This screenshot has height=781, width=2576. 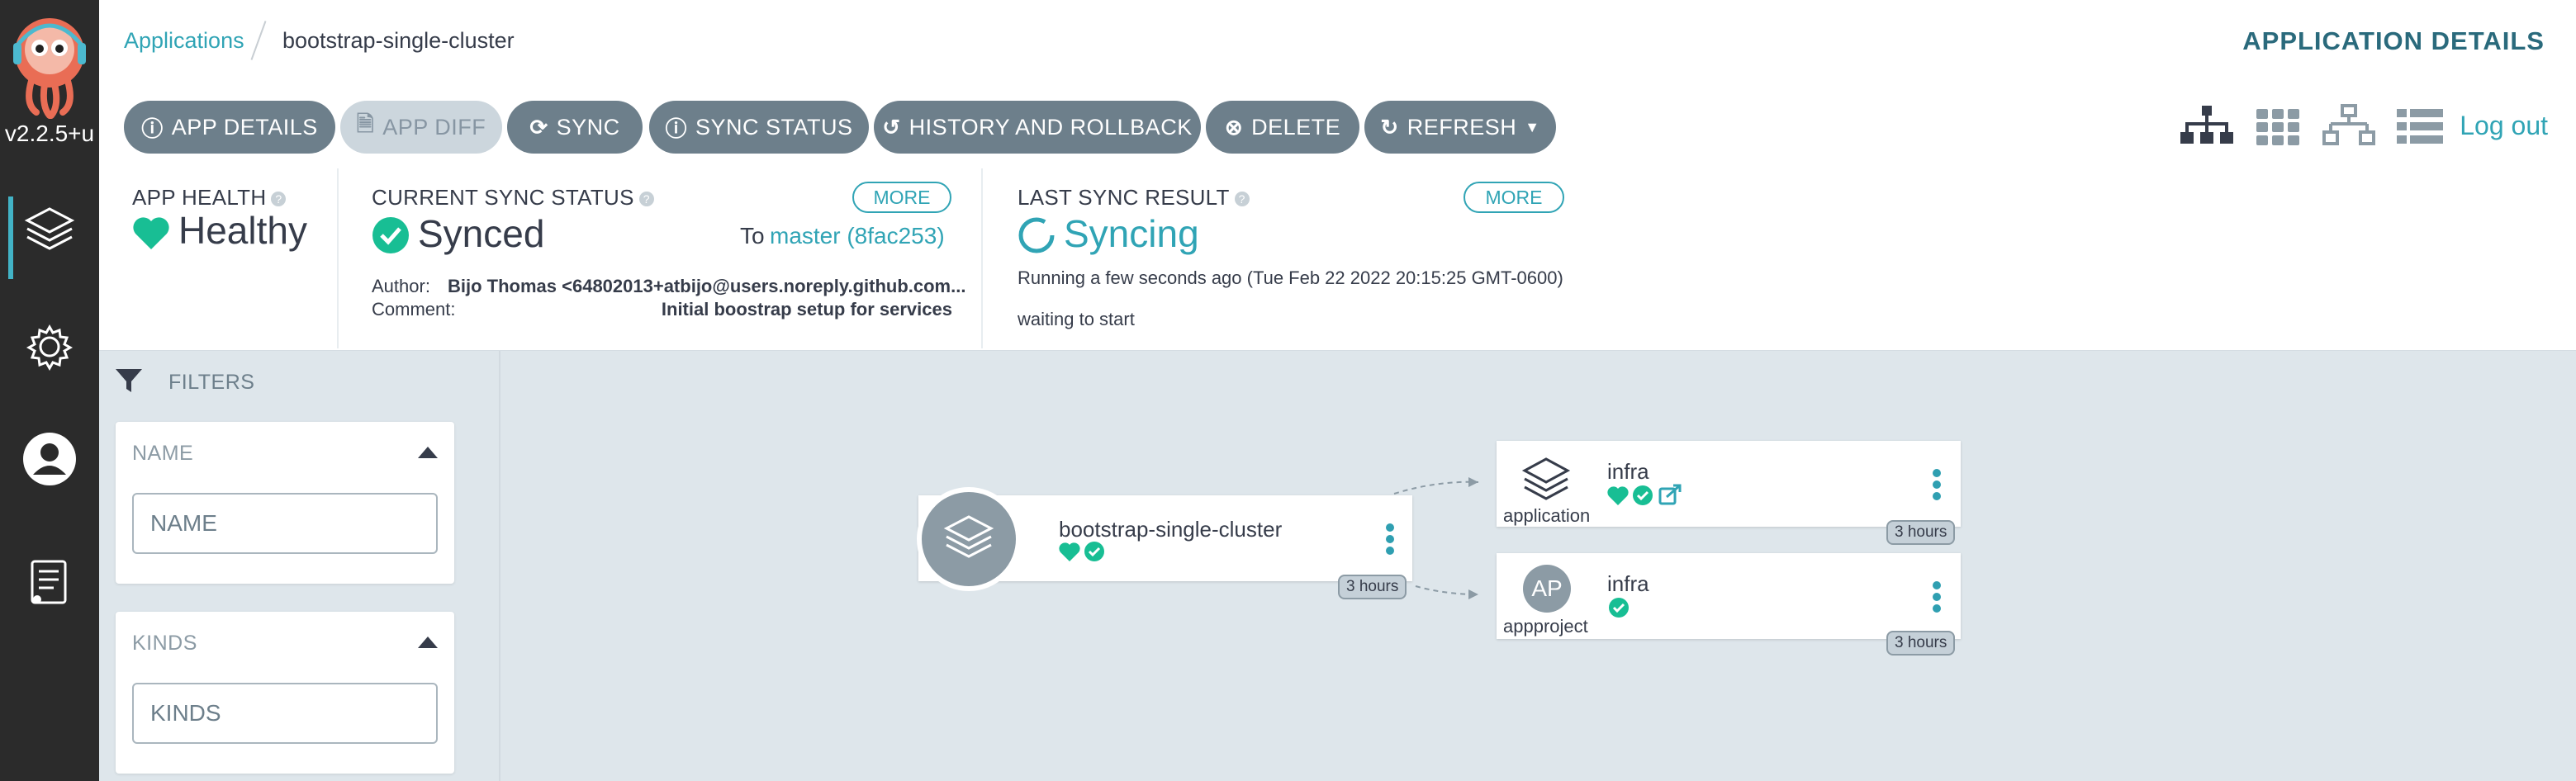 I want to click on root-app-icon, so click(x=969, y=539).